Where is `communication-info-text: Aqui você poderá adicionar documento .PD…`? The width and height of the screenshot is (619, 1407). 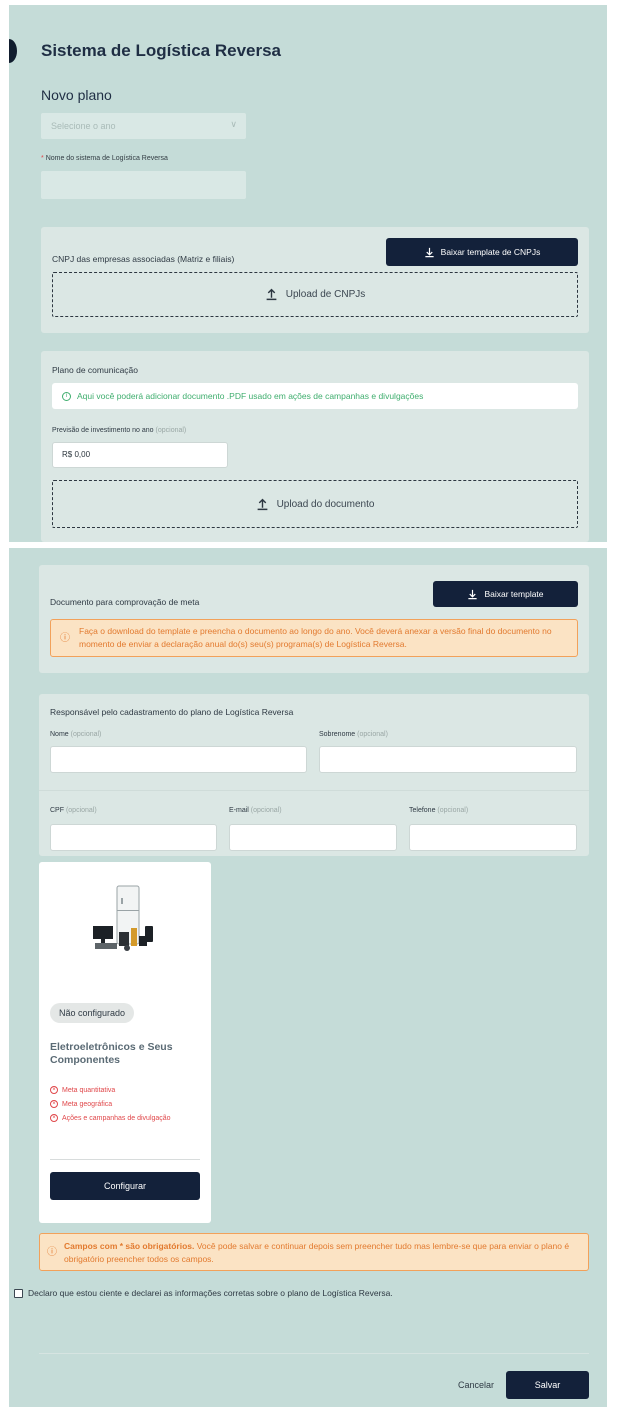
communication-info-text: Aqui você poderá adicionar documento .PD… is located at coordinates (250, 396).